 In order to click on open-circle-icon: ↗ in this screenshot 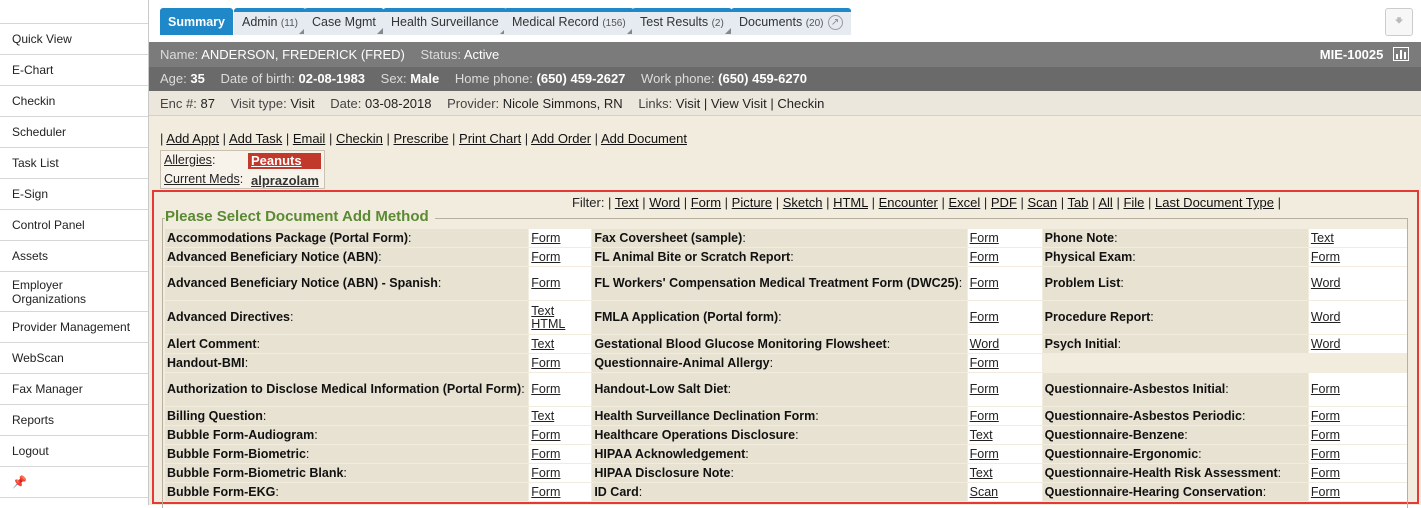, I will do `click(835, 23)`.